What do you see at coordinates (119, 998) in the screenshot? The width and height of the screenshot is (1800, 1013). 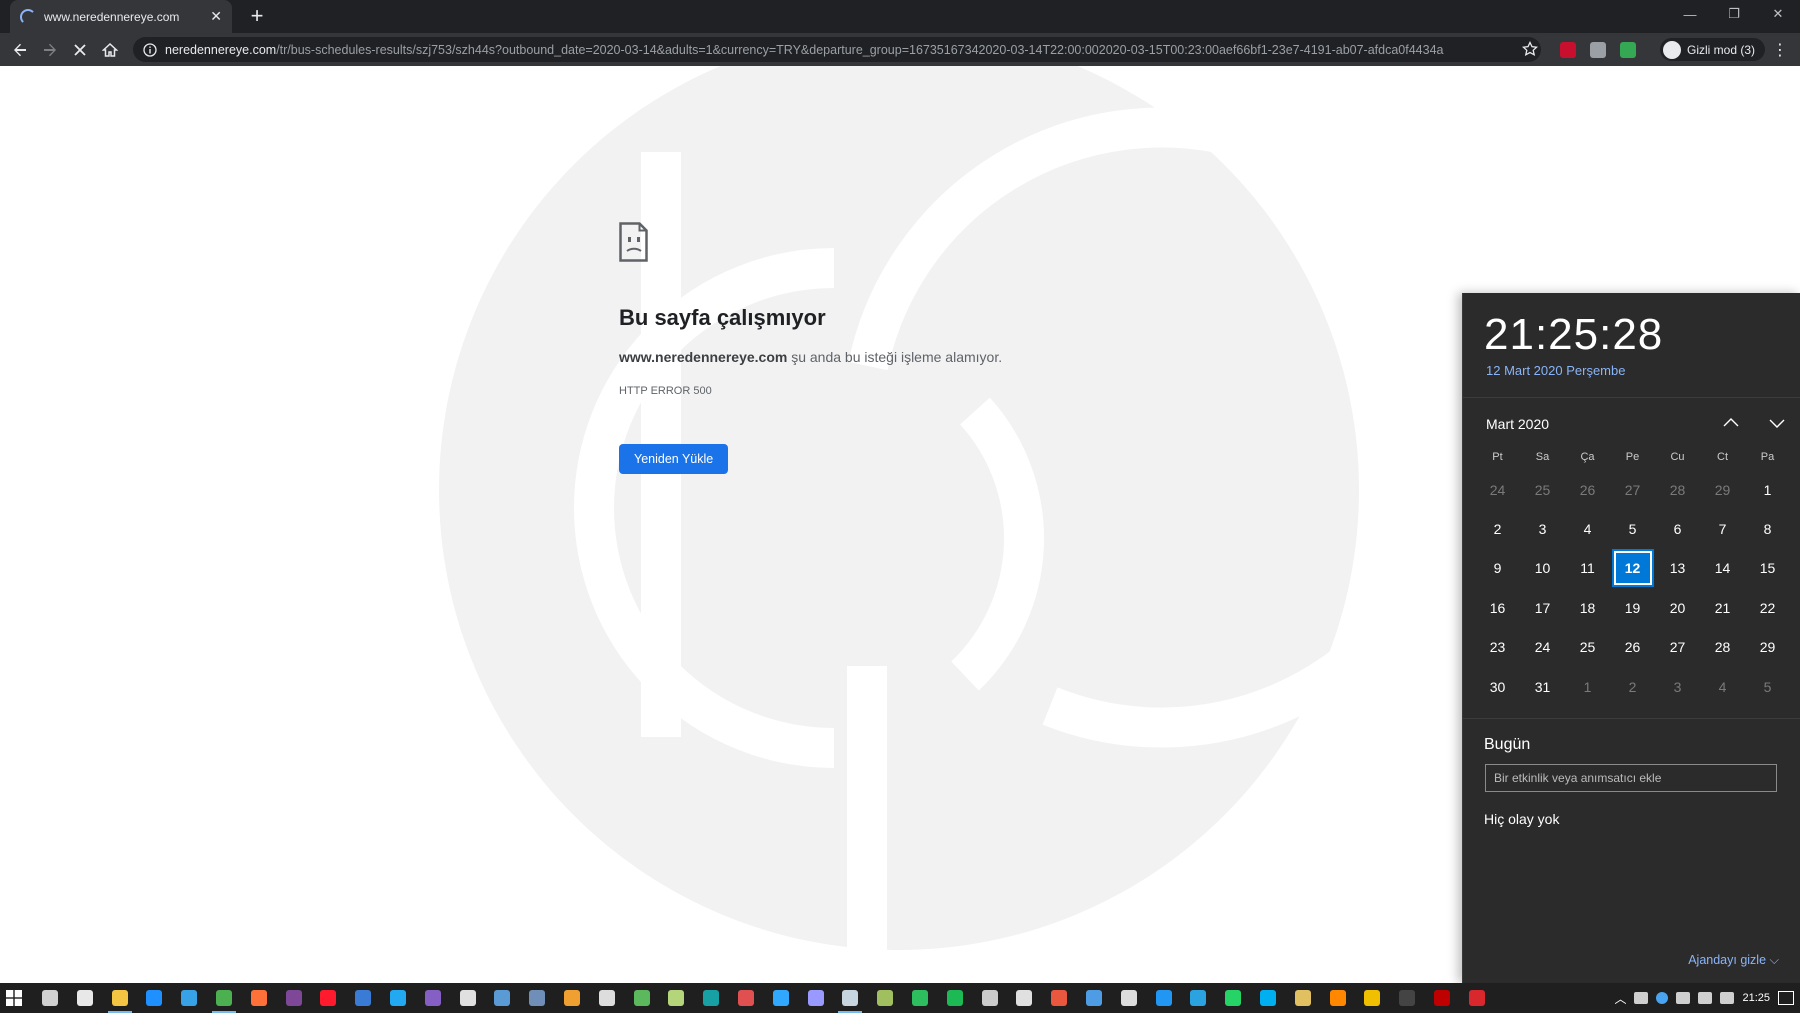 I see `file-explorer-icon` at bounding box center [119, 998].